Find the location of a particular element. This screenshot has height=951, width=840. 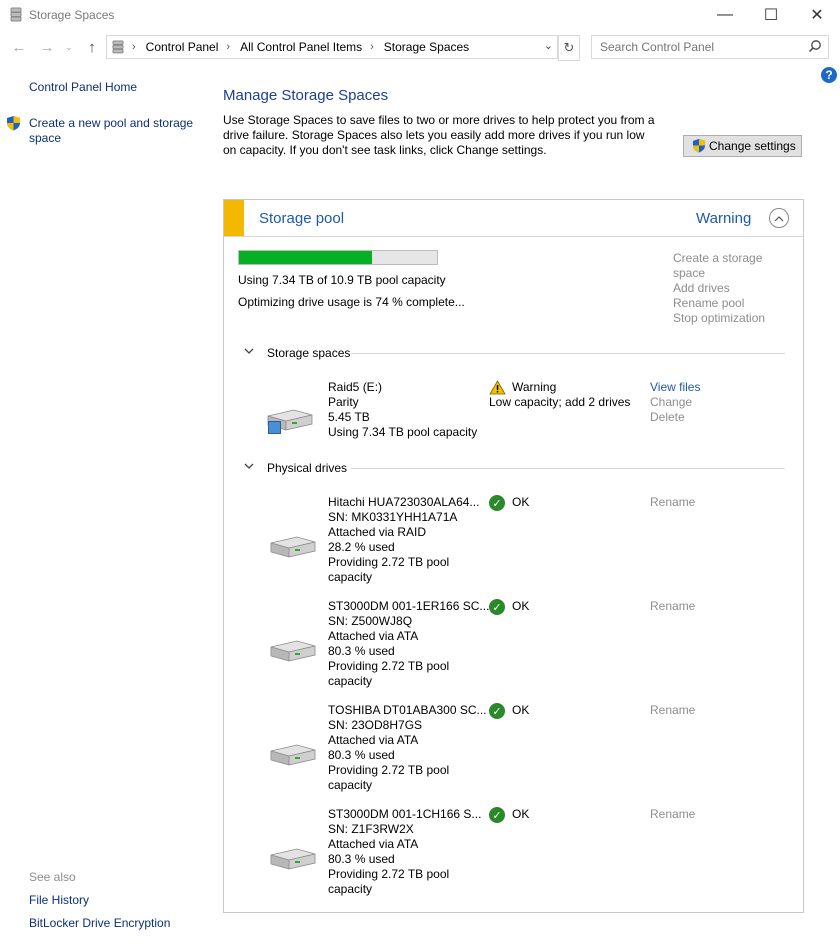

search-input is located at coordinates (700, 47).